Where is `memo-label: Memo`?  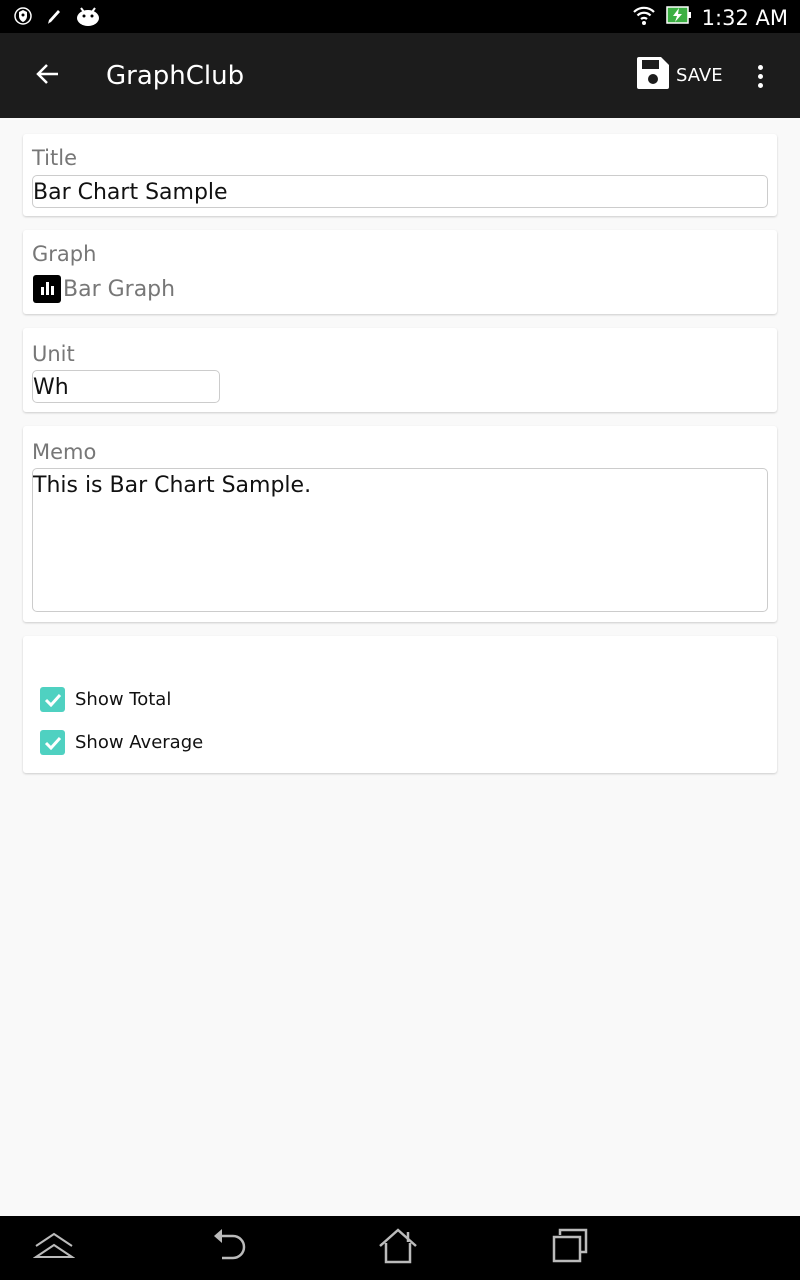 memo-label: Memo is located at coordinates (64, 452).